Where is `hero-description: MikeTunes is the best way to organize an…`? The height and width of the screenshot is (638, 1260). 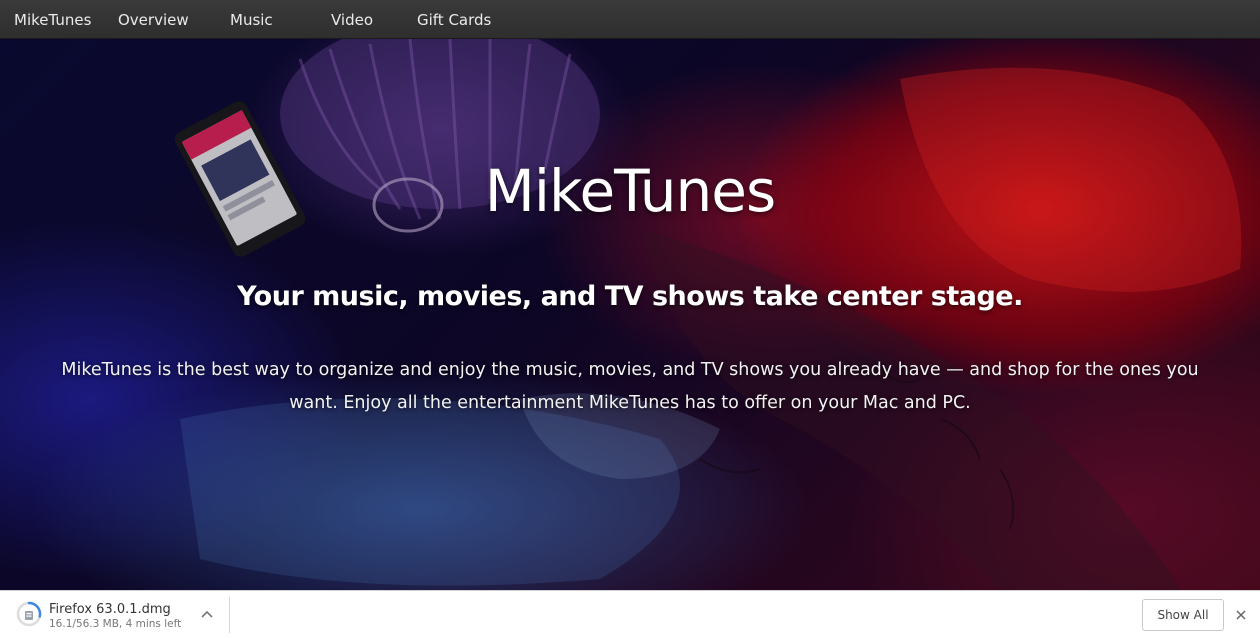
hero-description: MikeTunes is the best way to organize an… is located at coordinates (630, 386).